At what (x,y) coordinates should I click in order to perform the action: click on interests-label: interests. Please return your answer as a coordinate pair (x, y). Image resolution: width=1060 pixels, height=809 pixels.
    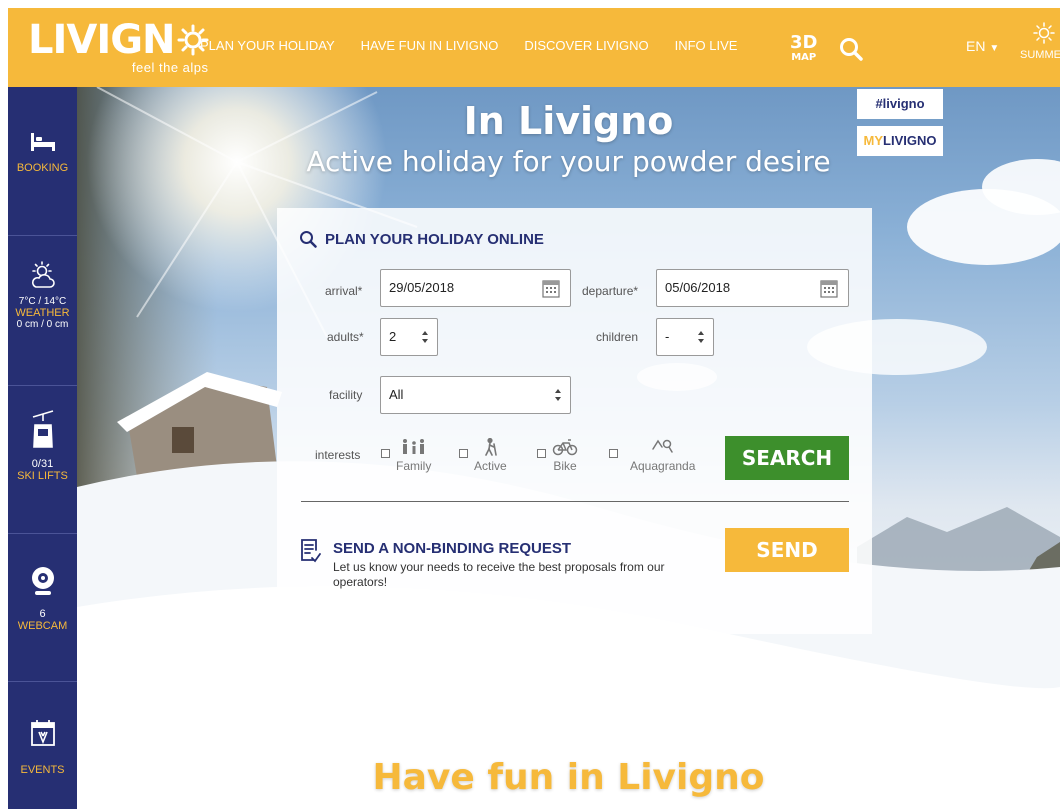
    Looking at the image, I should click on (338, 455).